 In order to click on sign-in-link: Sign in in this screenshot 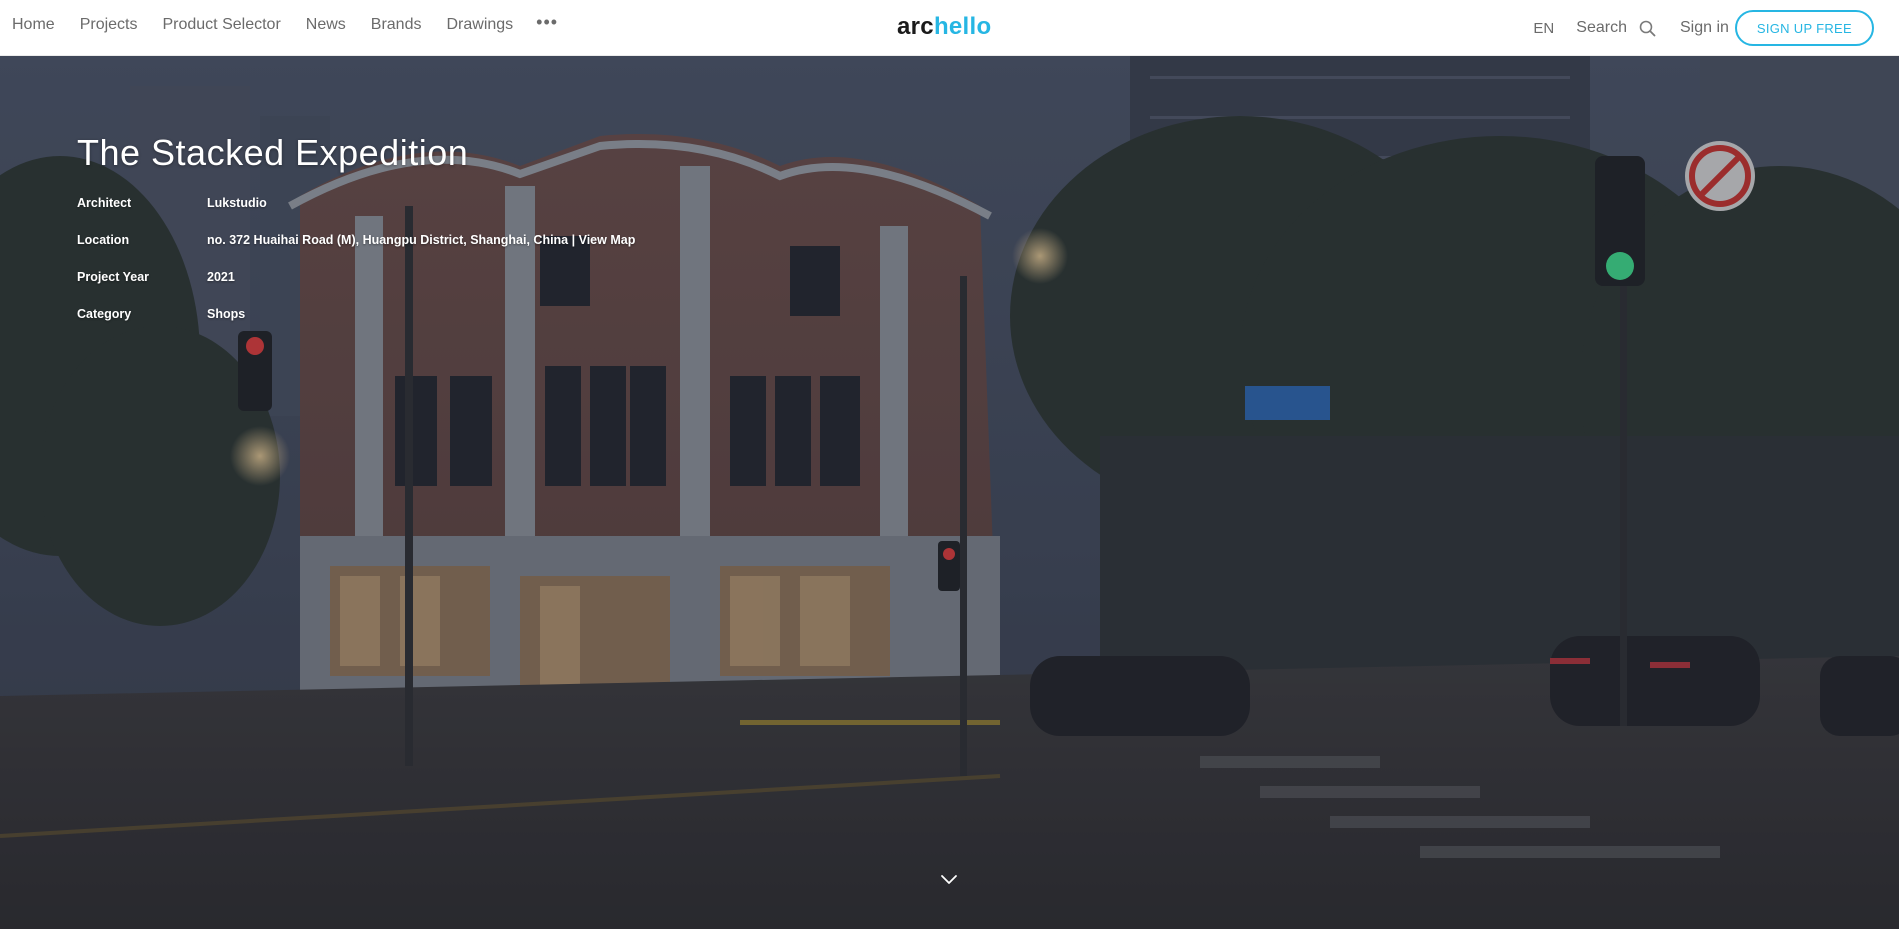, I will do `click(1704, 28)`.